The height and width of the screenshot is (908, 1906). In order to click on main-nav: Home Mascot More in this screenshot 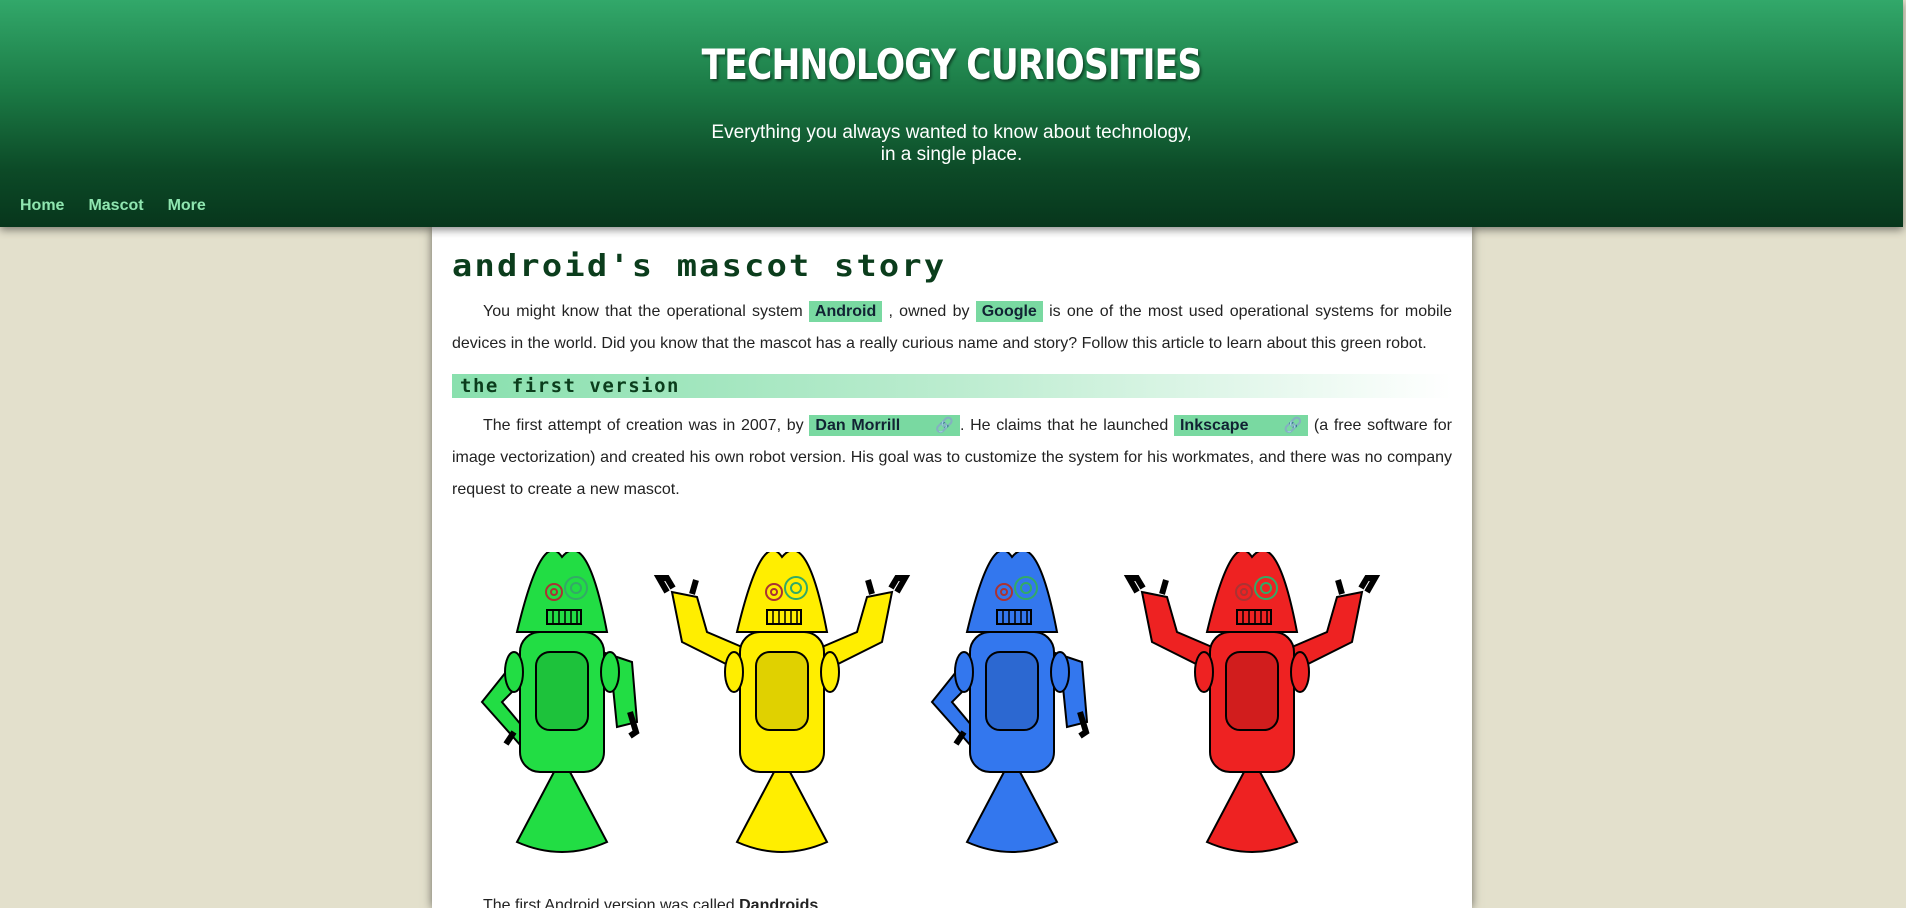, I will do `click(113, 206)`.